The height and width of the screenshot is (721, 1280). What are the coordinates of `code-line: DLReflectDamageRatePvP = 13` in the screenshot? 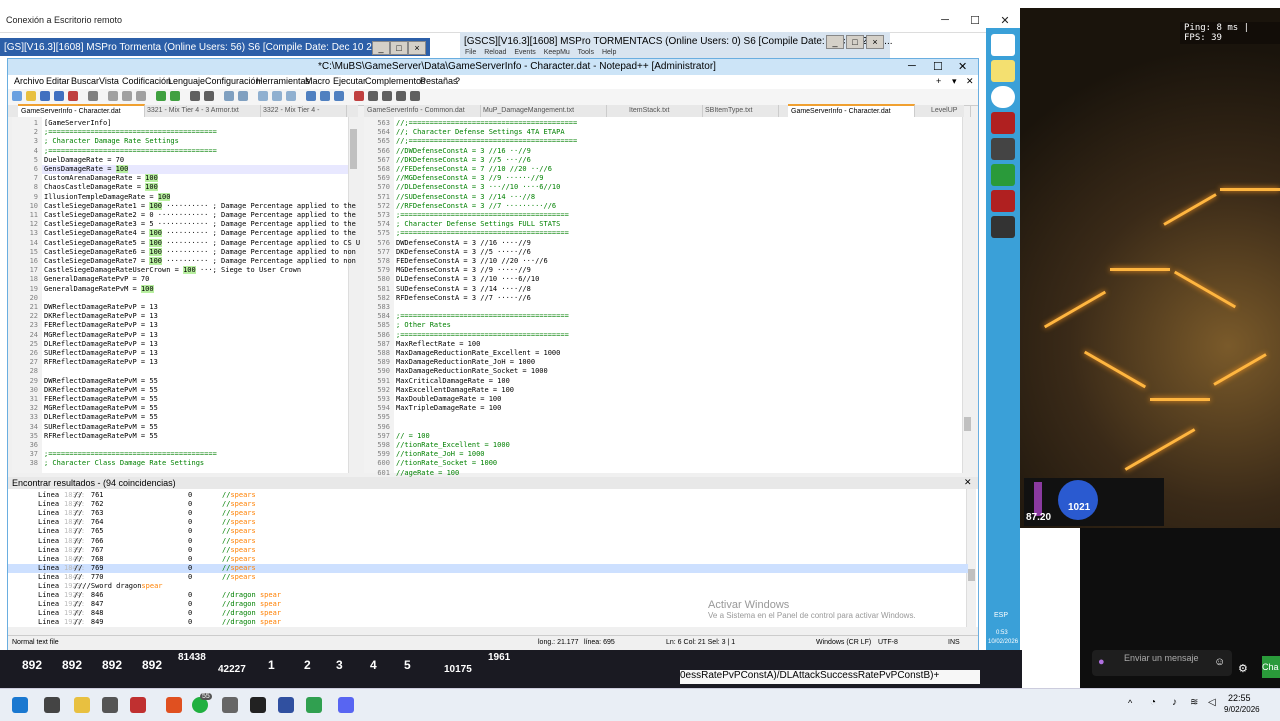 It's located at (101, 344).